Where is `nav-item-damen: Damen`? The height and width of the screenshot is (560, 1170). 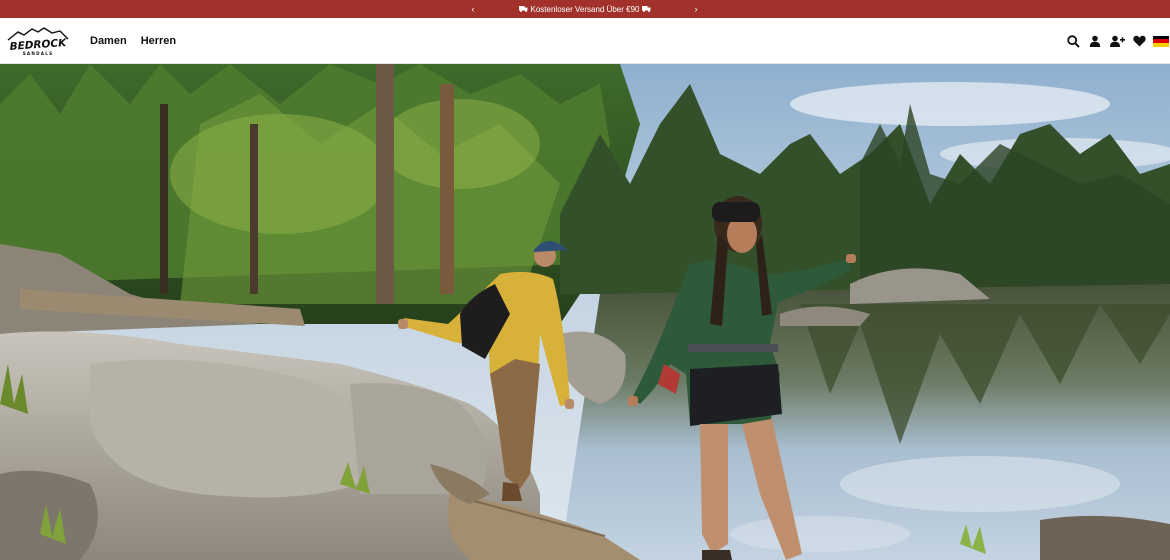
nav-item-damen: Damen is located at coordinates (108, 41).